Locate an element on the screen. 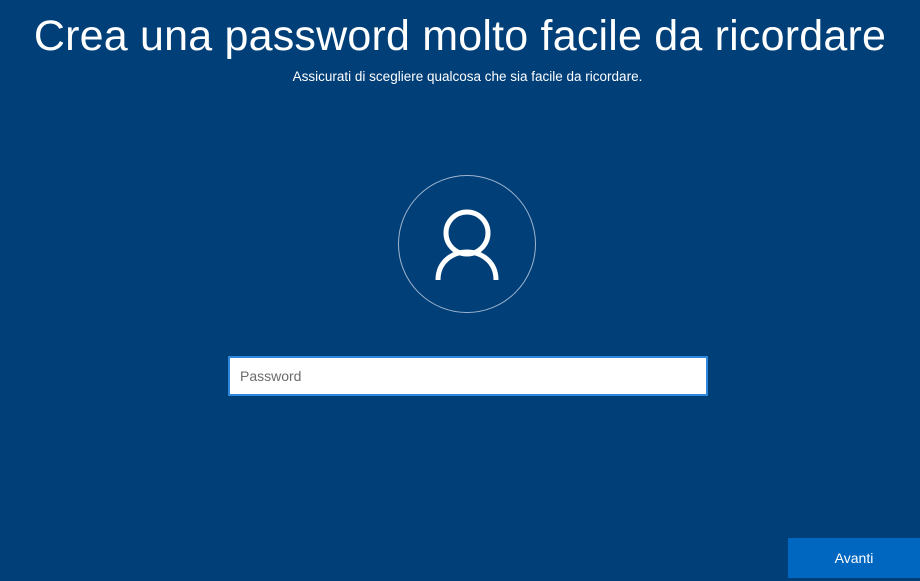  user-icon is located at coordinates (467, 245).